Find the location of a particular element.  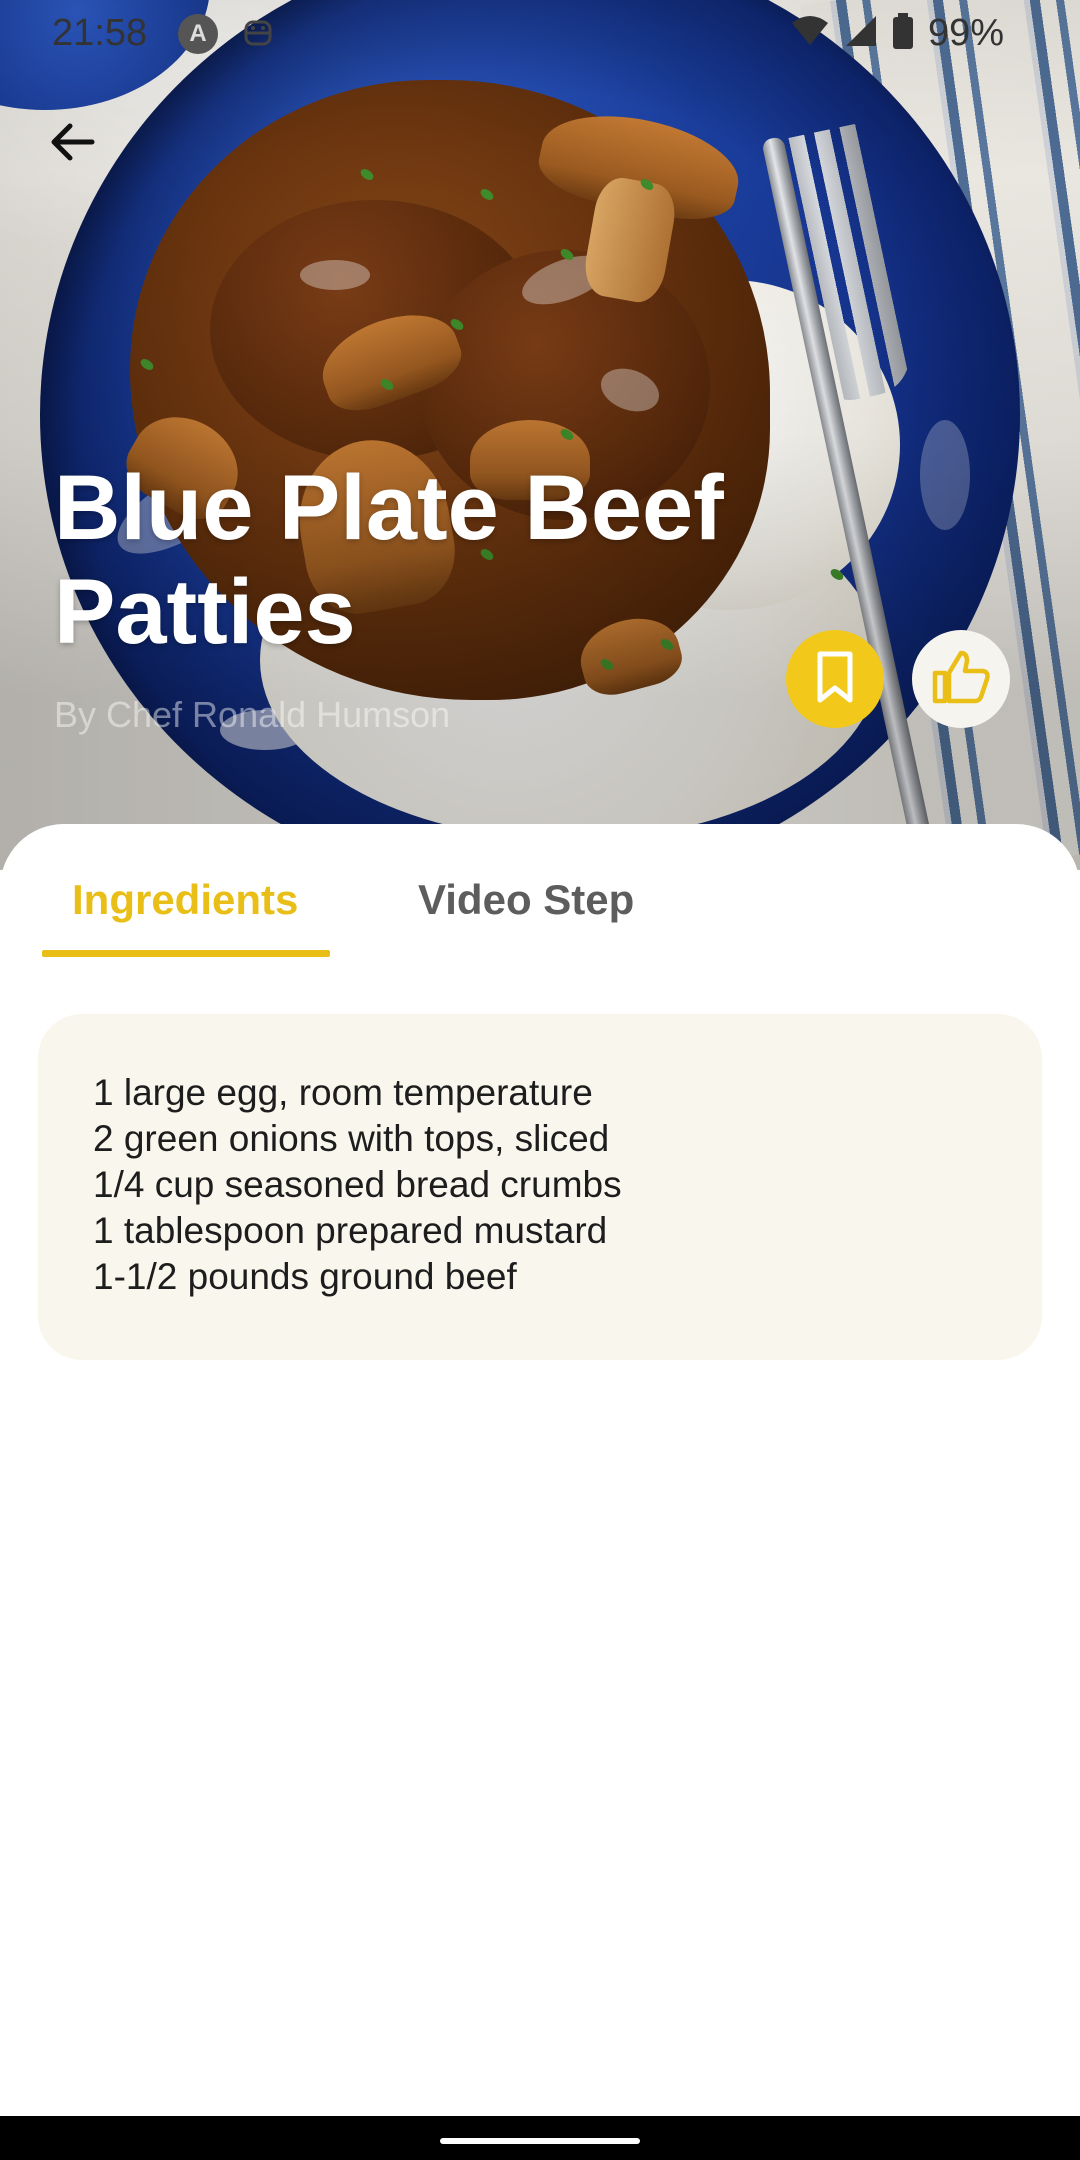

wifi-icon is located at coordinates (810, 33).